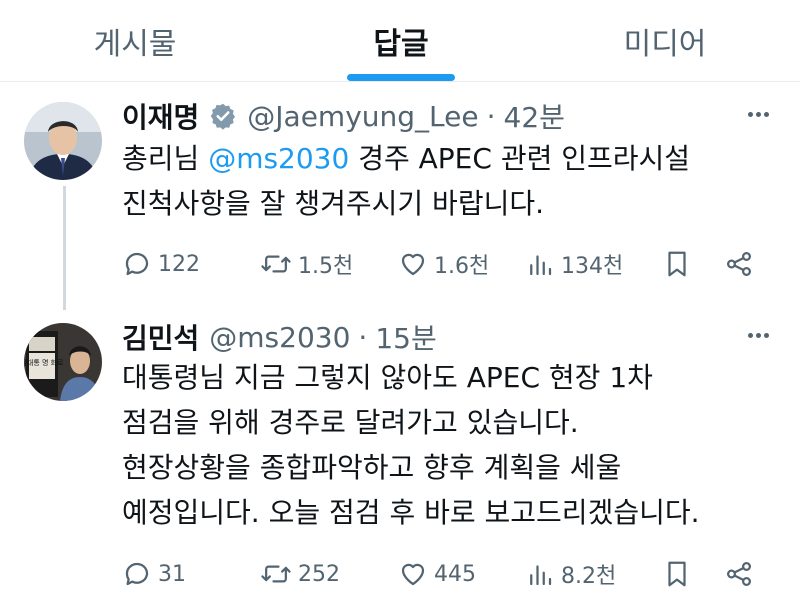  Describe the element at coordinates (405, 337) in the screenshot. I see `tweet-timestamp: 15분` at that location.